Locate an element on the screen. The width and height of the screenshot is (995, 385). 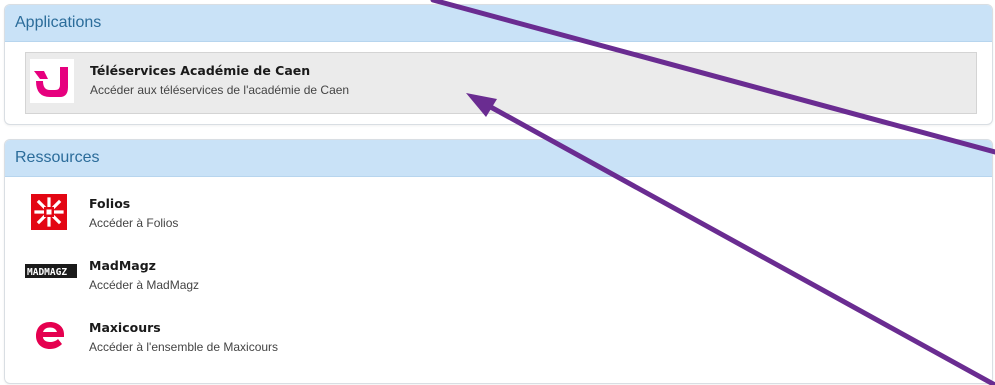
resources-header: Ressources is located at coordinates (498, 158).